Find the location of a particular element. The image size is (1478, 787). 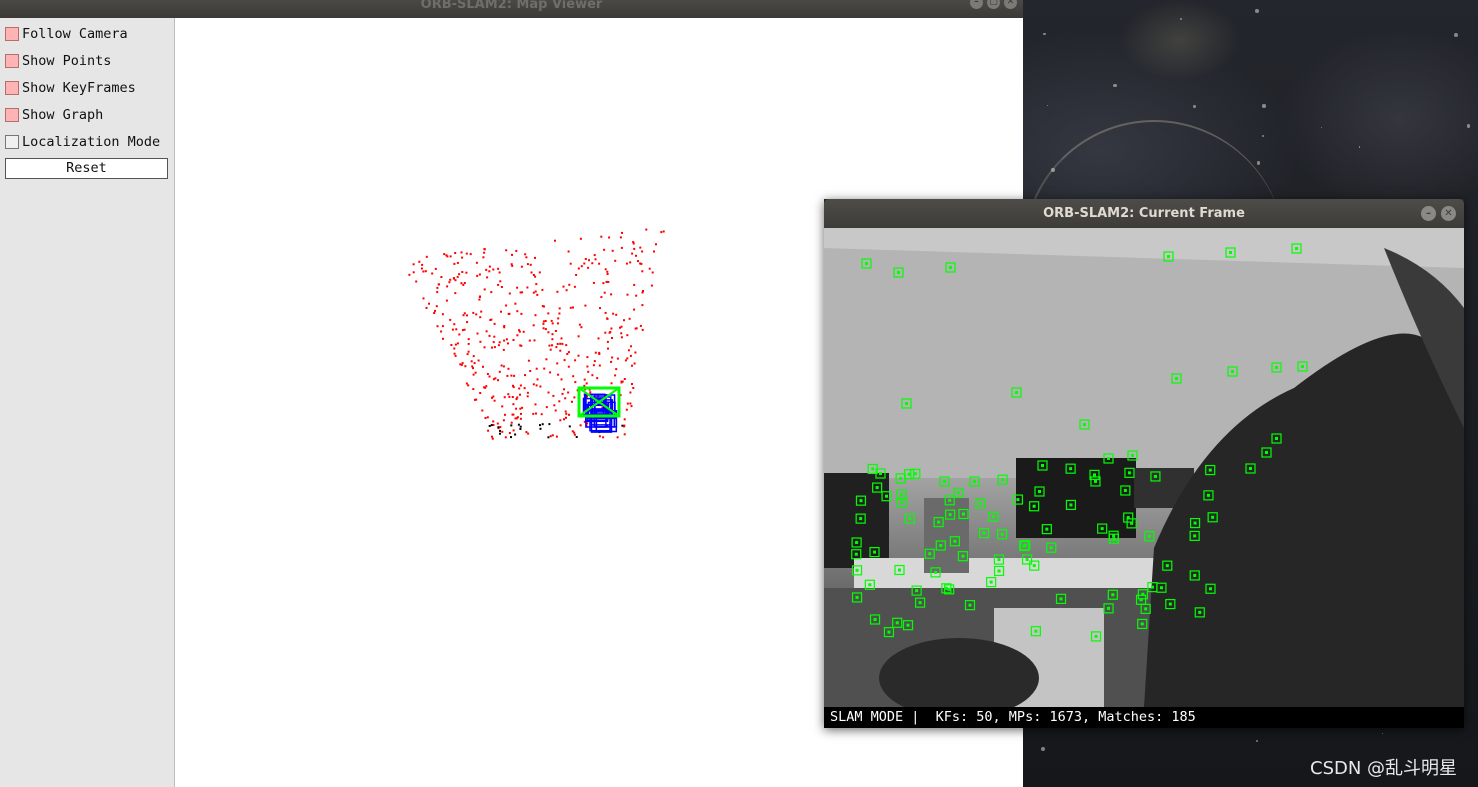

wallpaper-star is located at coordinates (1181, 18).